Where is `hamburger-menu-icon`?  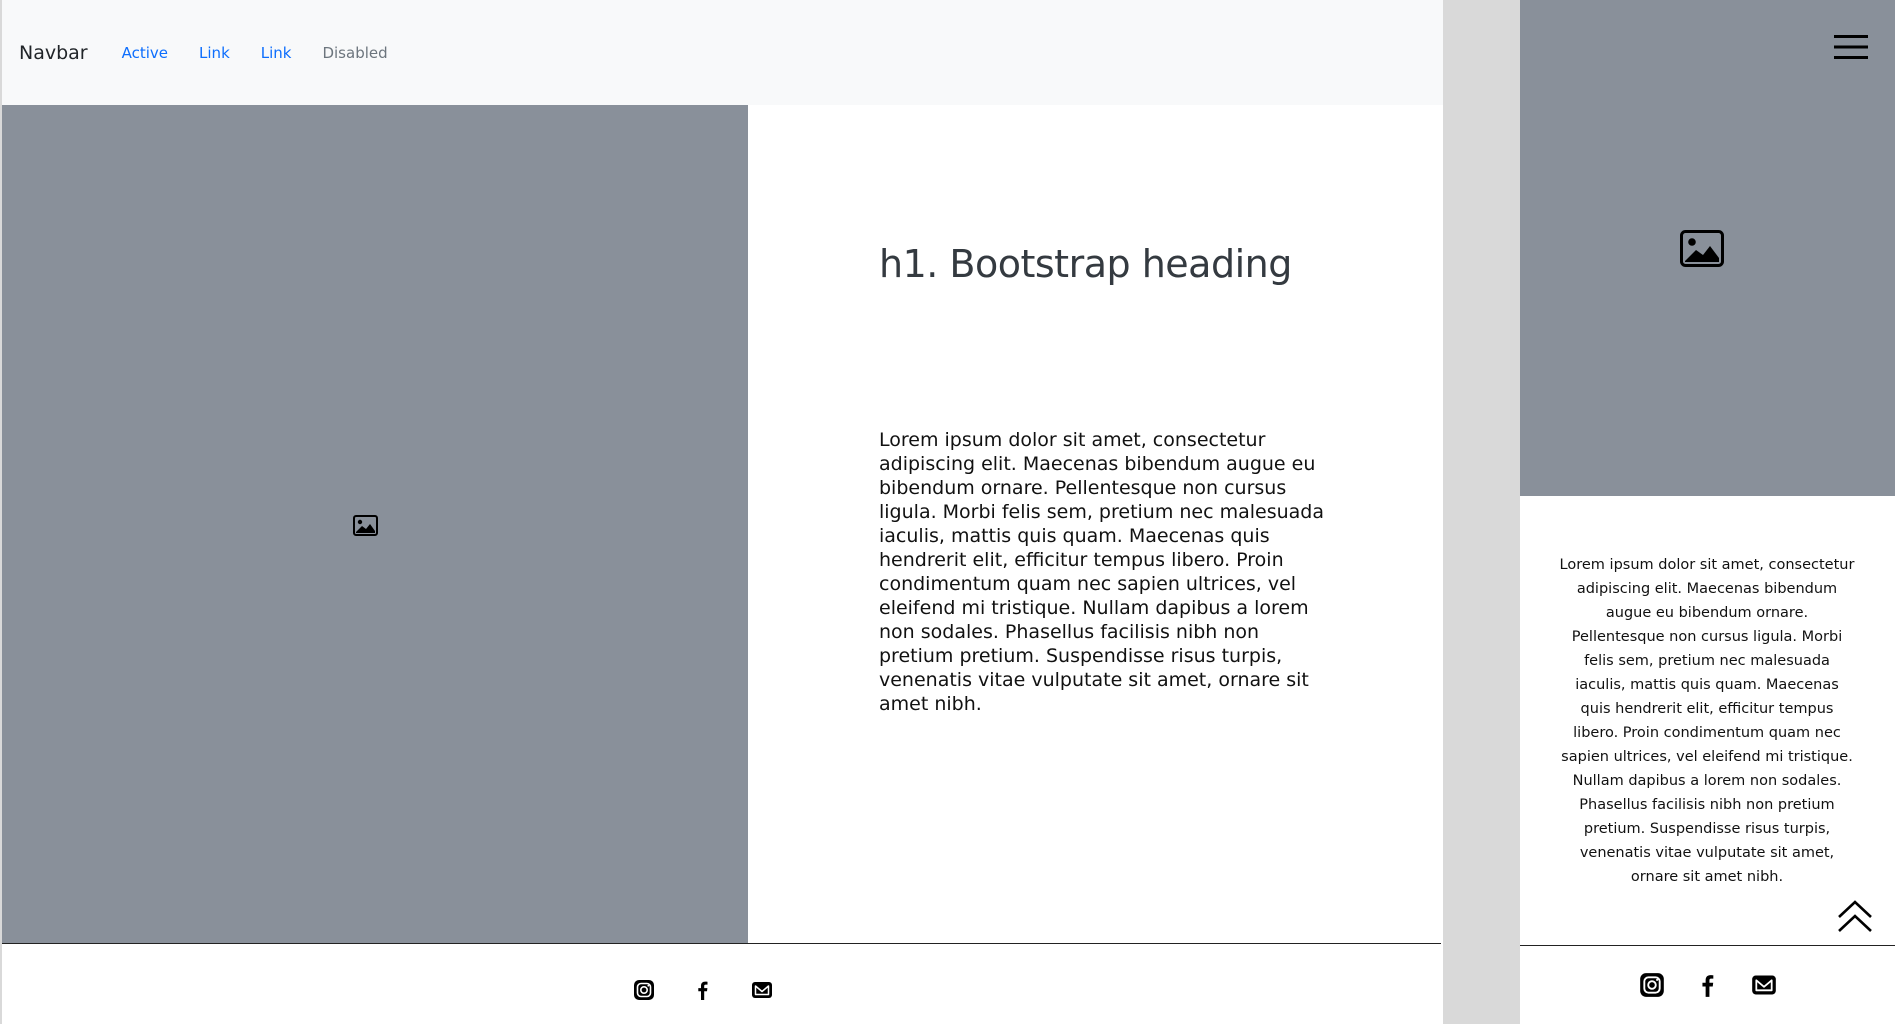
hamburger-menu-icon is located at coordinates (1851, 47).